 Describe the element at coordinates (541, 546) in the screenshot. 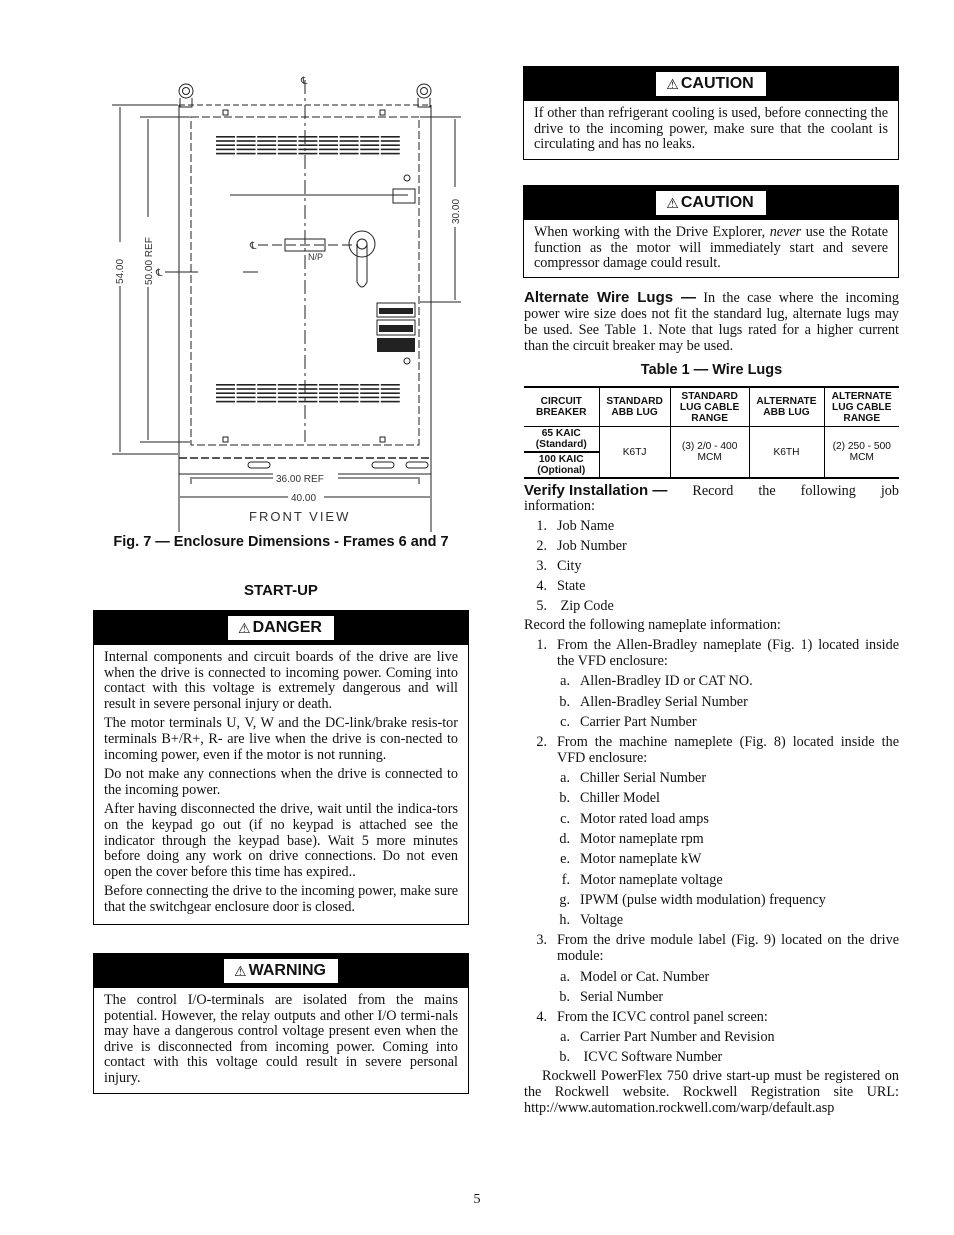

I see `list-number: 2.` at that location.